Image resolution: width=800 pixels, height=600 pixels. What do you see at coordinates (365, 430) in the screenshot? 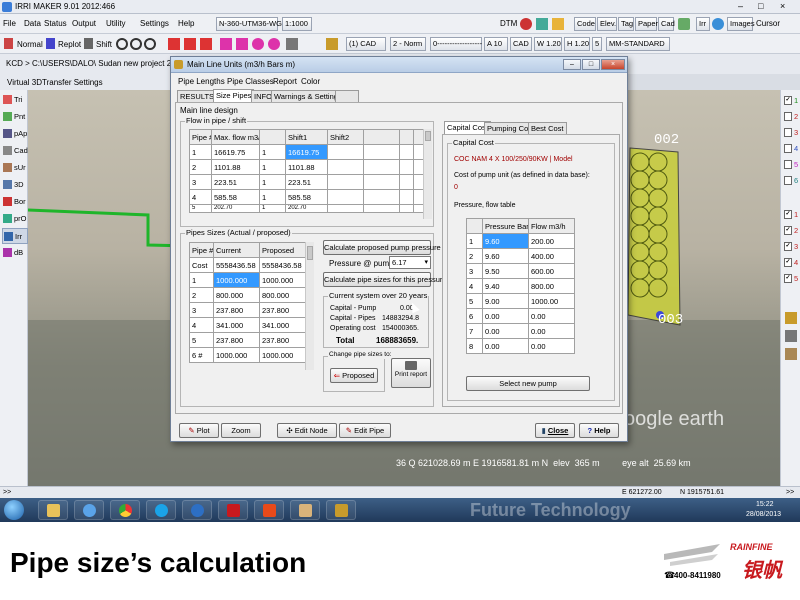
I see `edit-pipe-button: ✎ Edit Pipe` at bounding box center [365, 430].